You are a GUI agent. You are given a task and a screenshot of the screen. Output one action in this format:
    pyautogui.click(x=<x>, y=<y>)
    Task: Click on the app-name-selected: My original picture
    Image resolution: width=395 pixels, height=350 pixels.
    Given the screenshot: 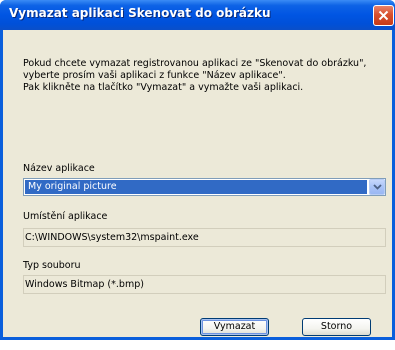 What is the action you would take?
    pyautogui.click(x=196, y=187)
    